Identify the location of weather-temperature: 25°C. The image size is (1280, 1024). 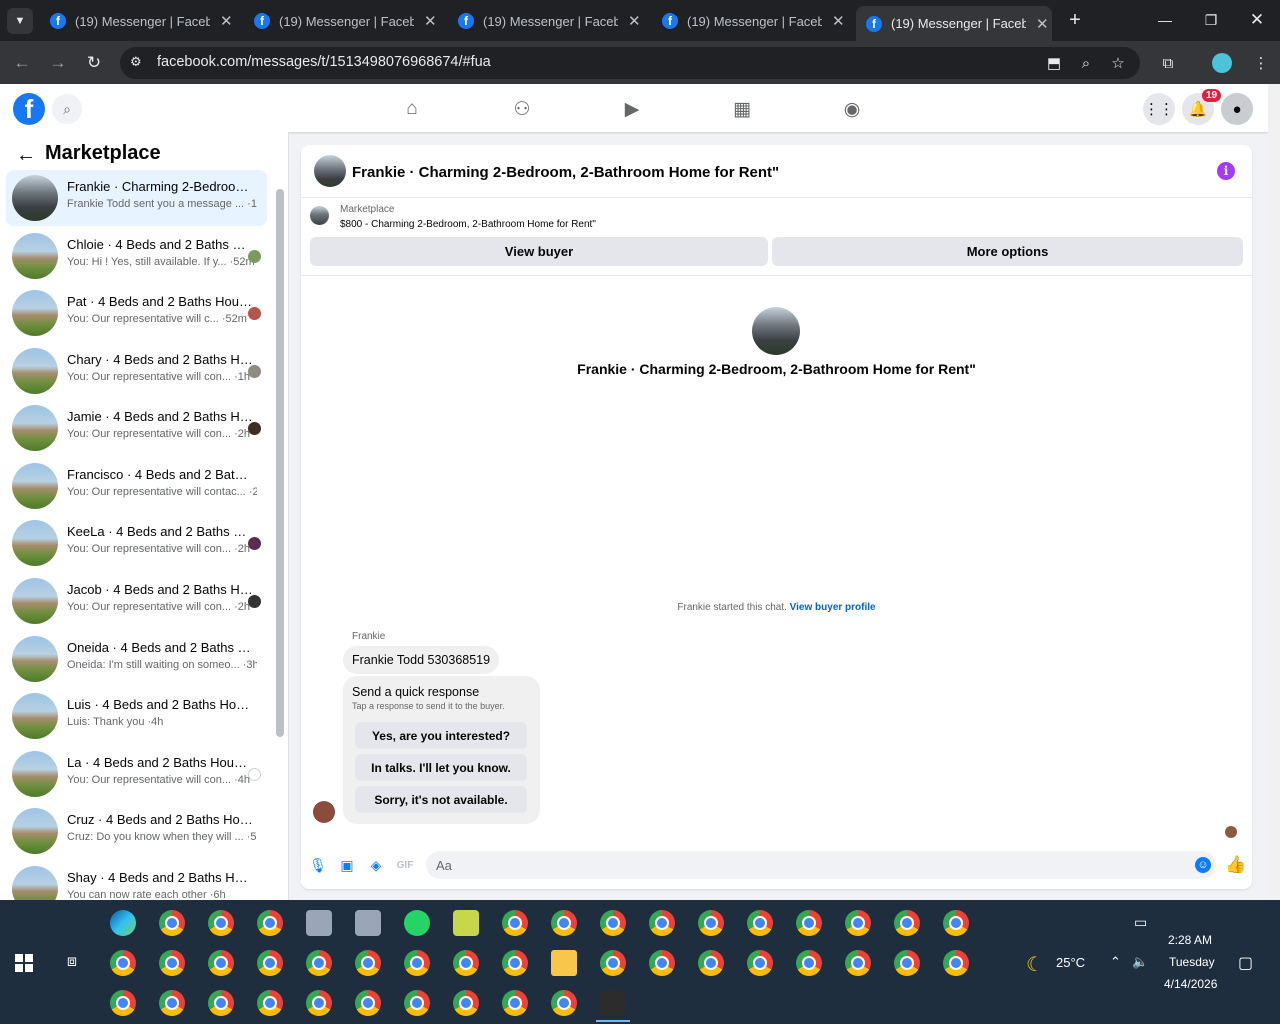
(1070, 962).